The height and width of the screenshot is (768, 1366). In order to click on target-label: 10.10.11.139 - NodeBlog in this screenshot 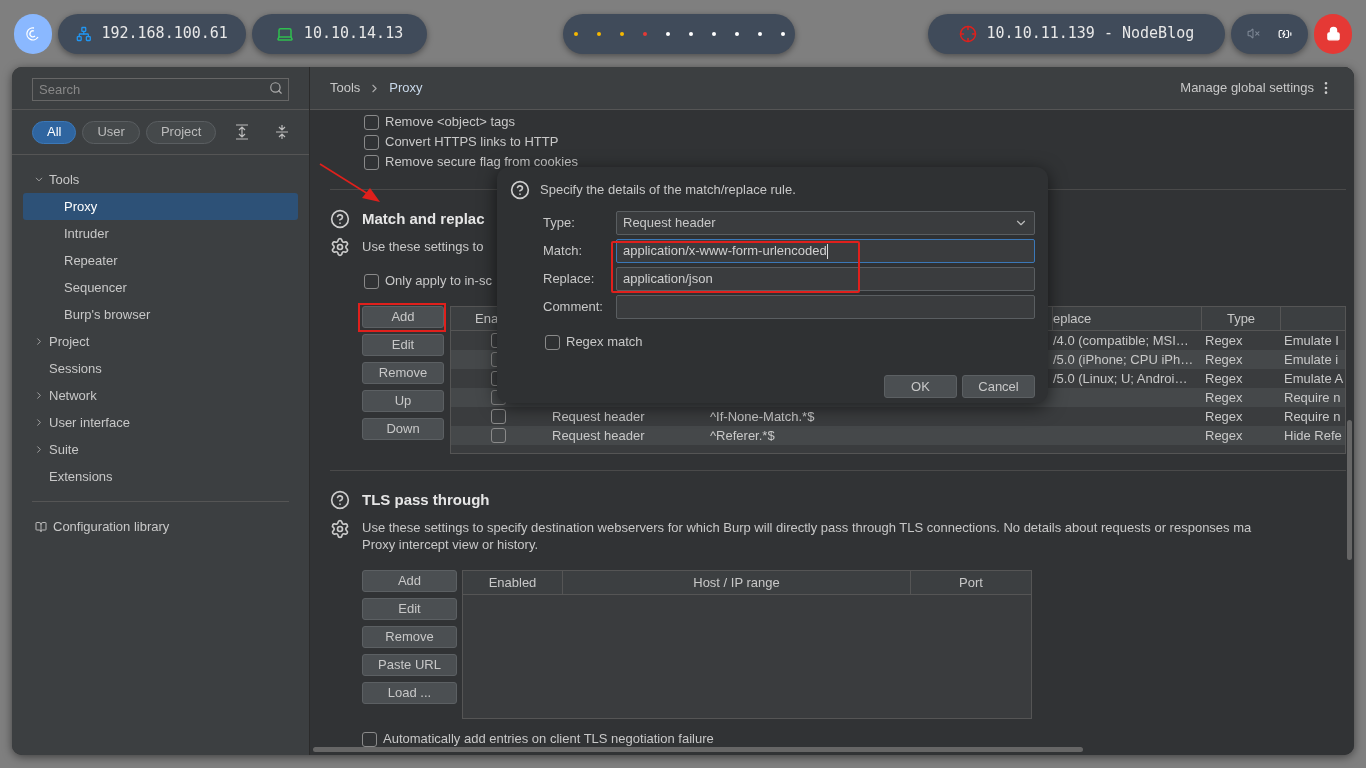, I will do `click(1090, 34)`.